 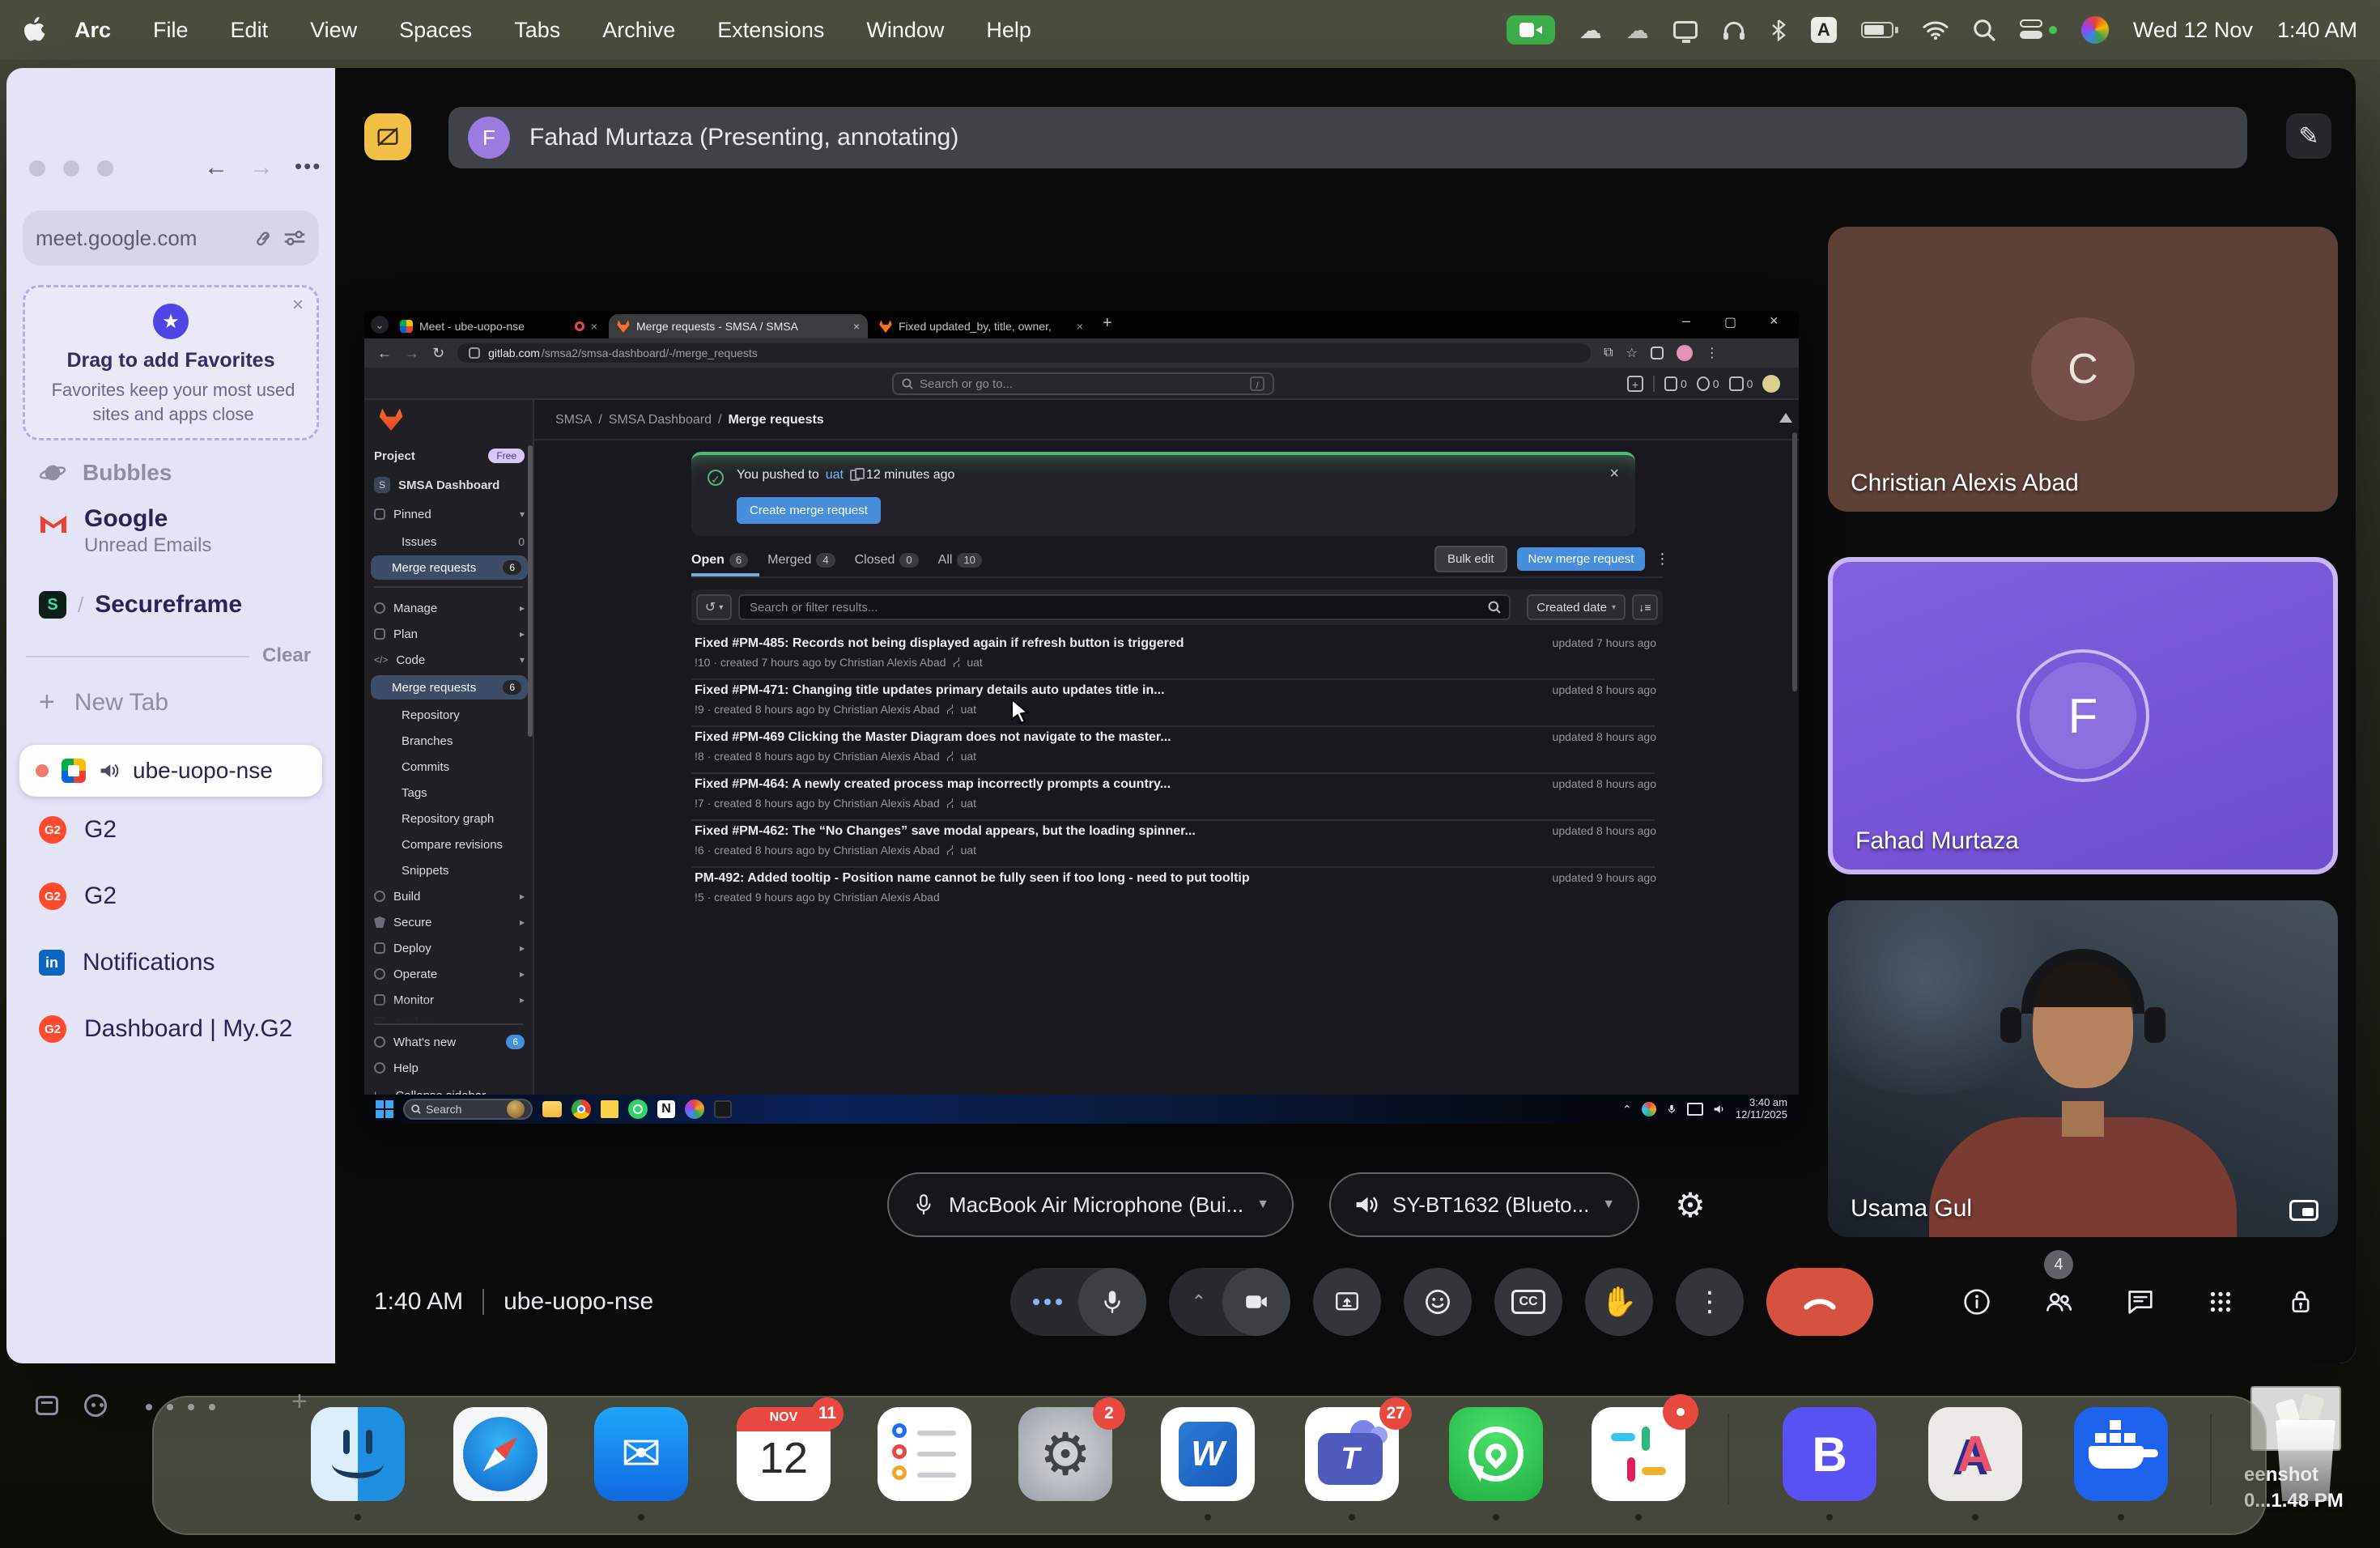 What do you see at coordinates (1111, 1302) in the screenshot?
I see `mic-toggle-button` at bounding box center [1111, 1302].